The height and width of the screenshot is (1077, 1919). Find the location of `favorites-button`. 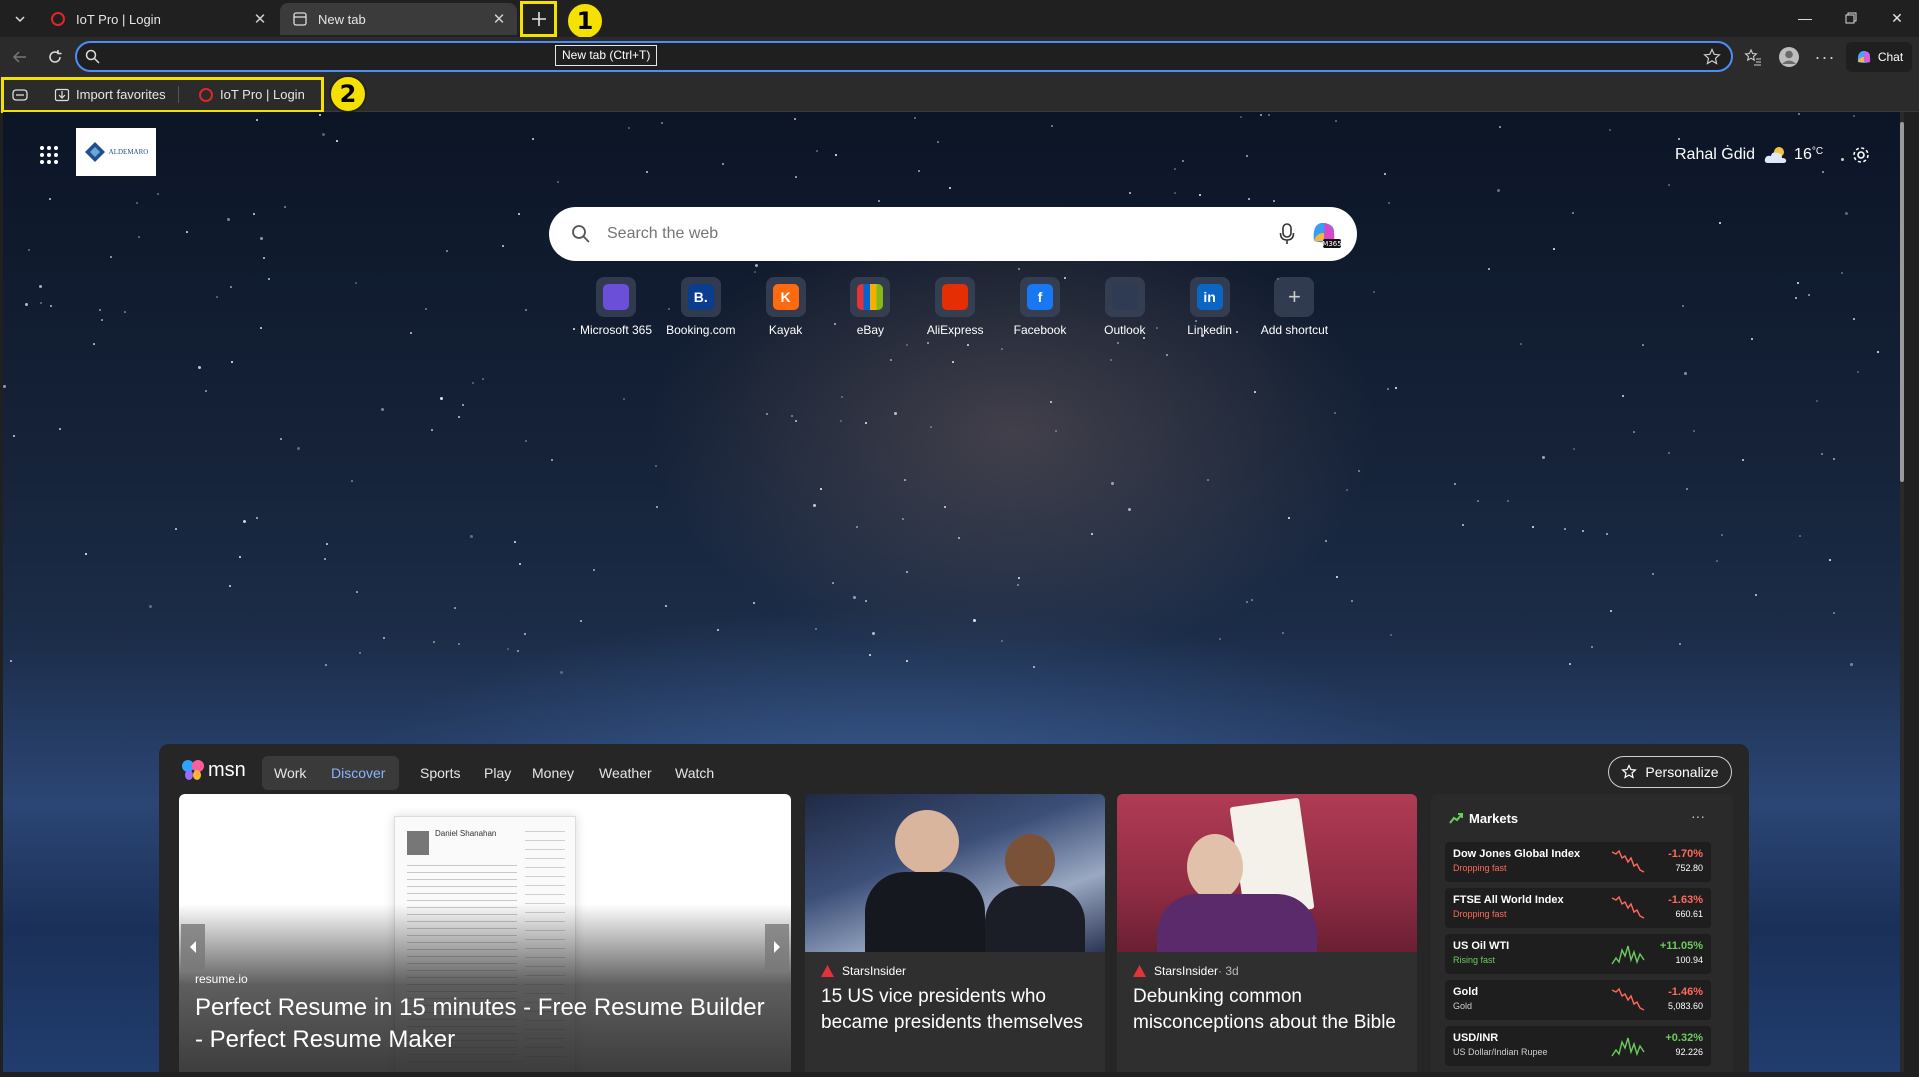

favorites-button is located at coordinates (1753, 57).